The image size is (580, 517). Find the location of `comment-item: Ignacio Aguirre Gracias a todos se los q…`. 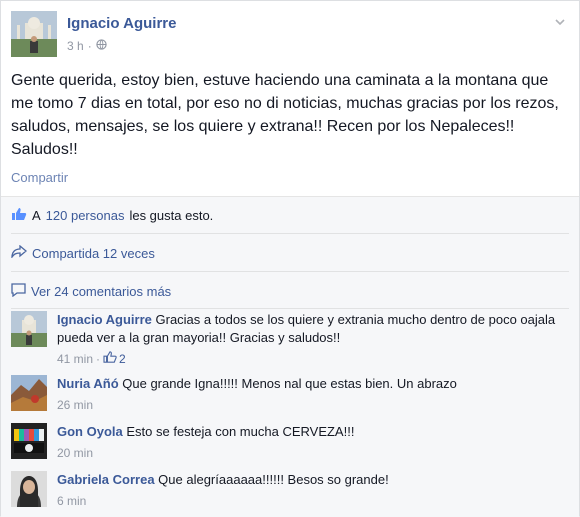

comment-item: Ignacio Aguirre Gracias a todos se los q… is located at coordinates (291, 338).